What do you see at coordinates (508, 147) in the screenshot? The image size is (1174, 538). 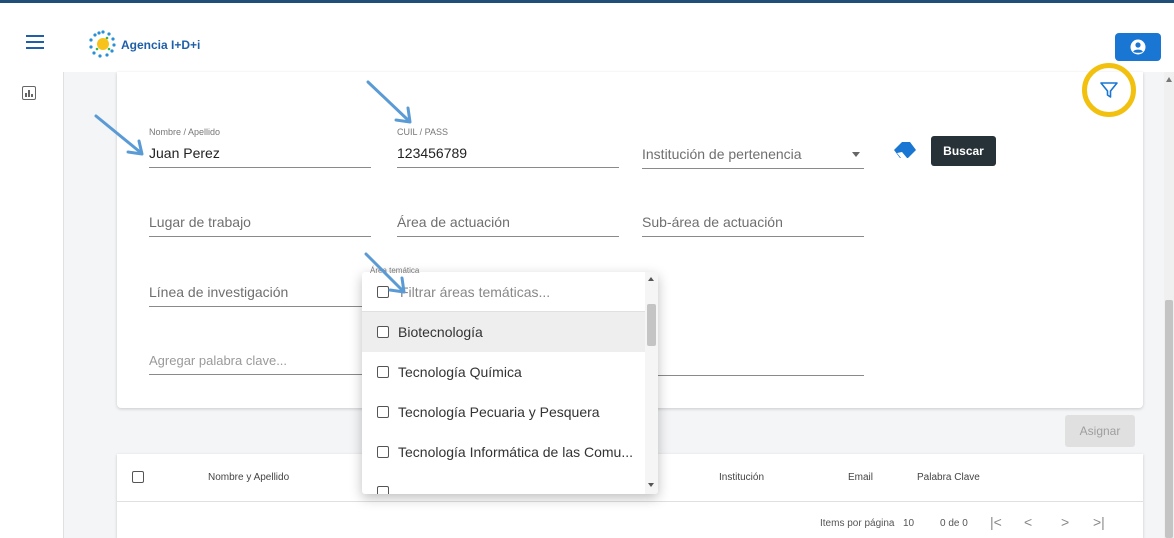 I see `cuil-field: CUIL / PASS 123456789` at bounding box center [508, 147].